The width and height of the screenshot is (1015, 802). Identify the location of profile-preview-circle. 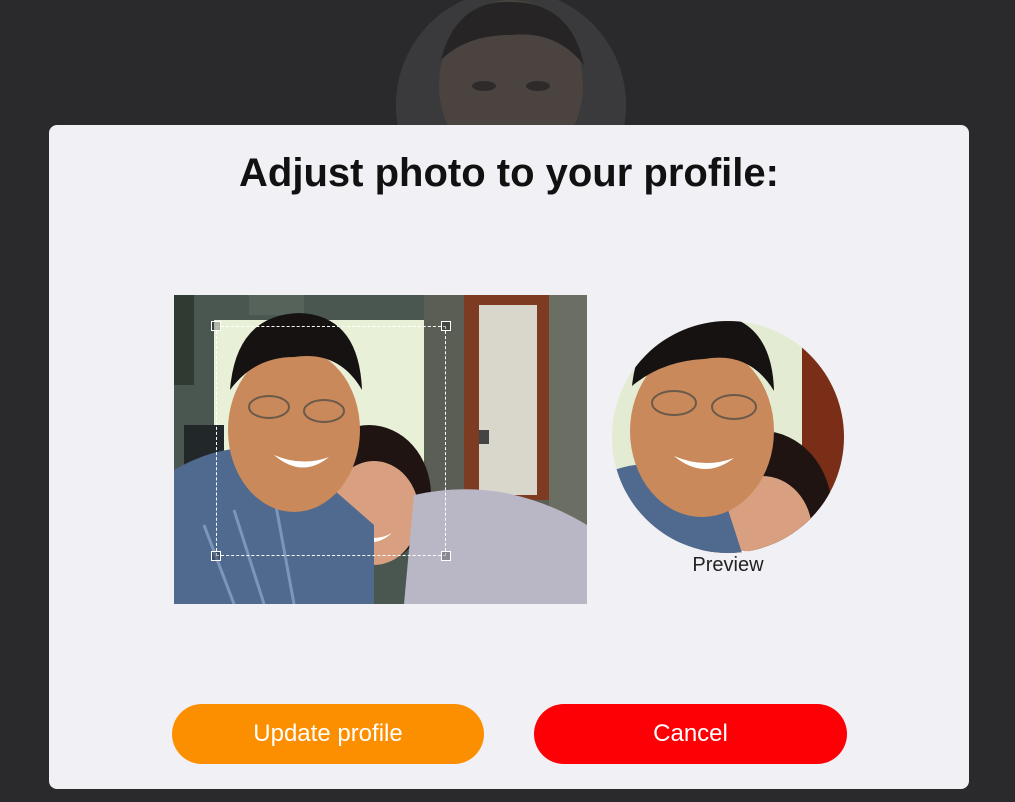
(728, 437).